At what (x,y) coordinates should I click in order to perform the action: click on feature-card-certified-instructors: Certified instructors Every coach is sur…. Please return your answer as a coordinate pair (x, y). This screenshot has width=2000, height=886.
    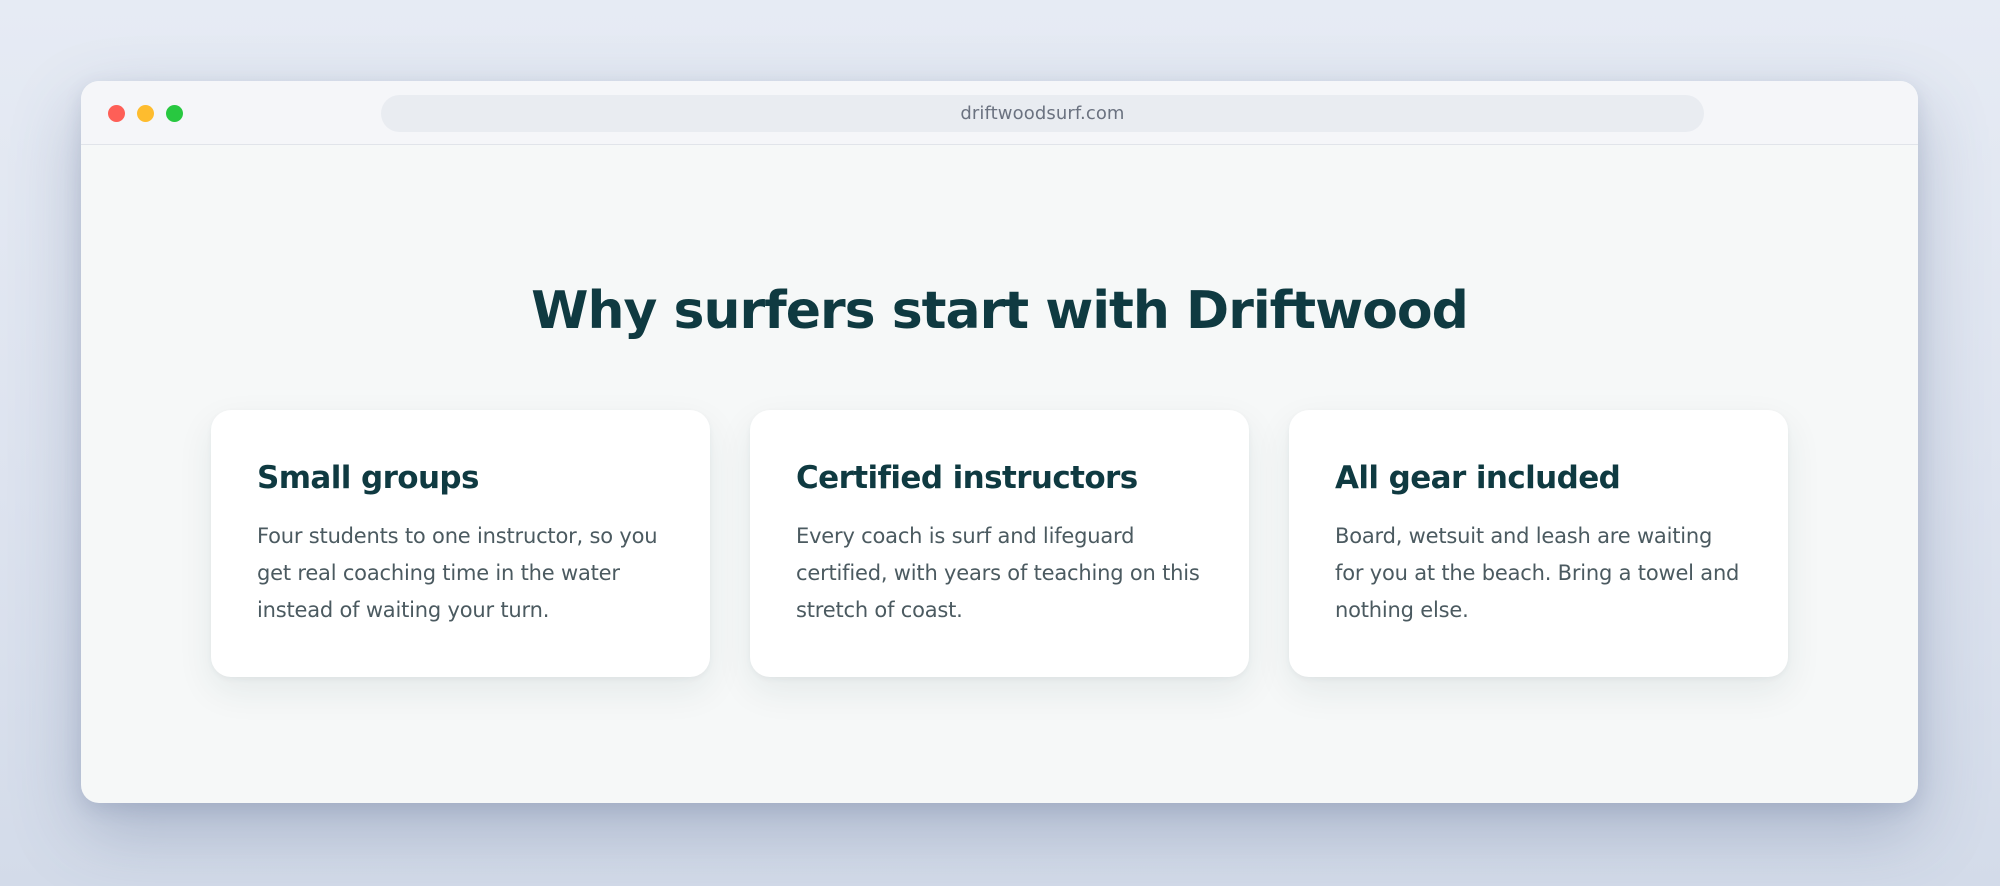
    Looking at the image, I should click on (999, 543).